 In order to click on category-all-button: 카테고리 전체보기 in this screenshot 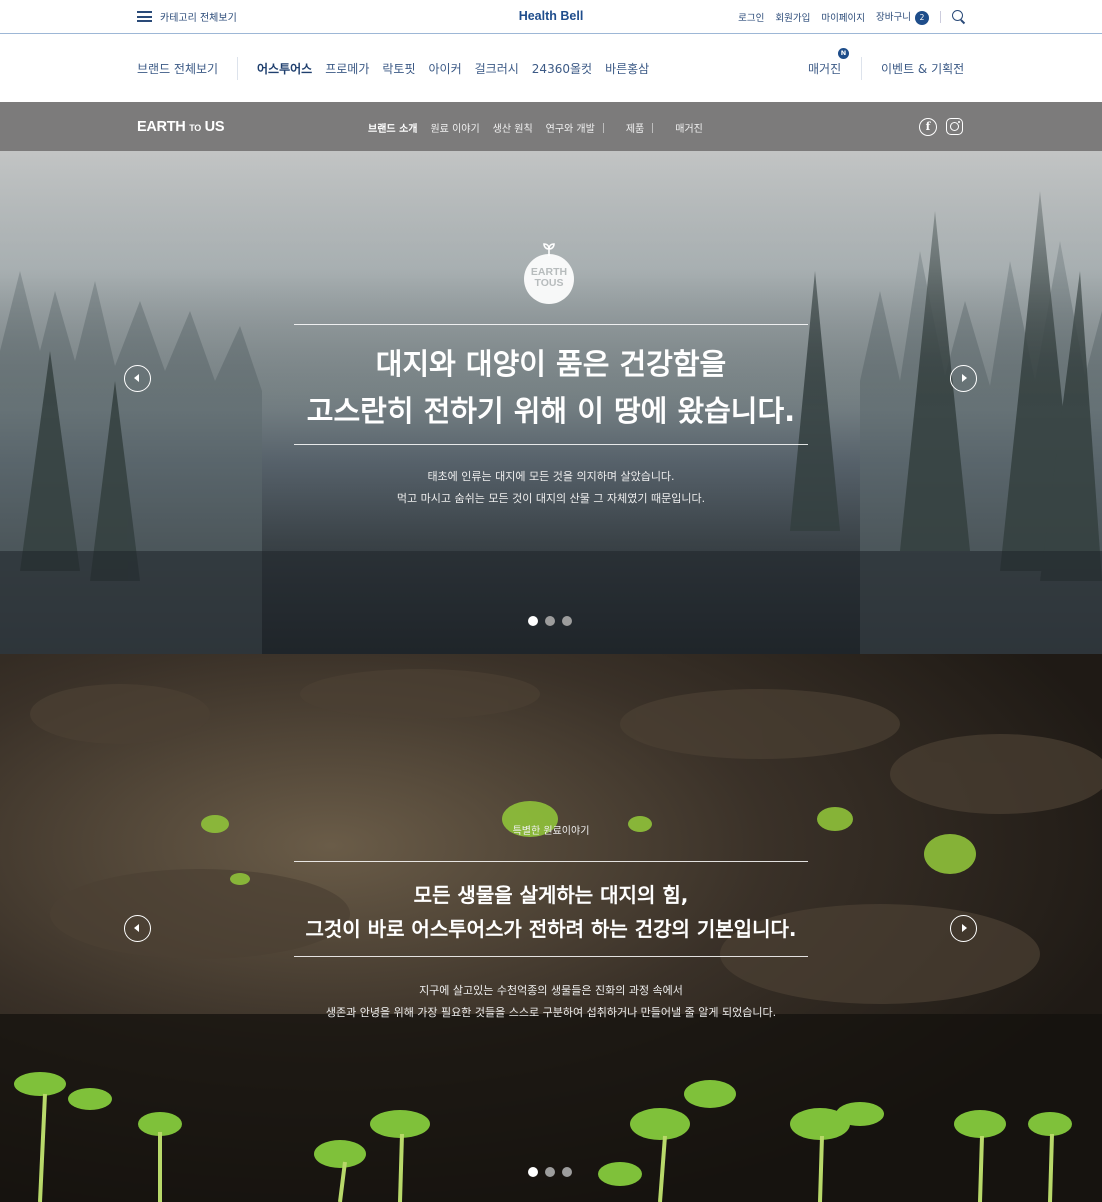, I will do `click(187, 16)`.